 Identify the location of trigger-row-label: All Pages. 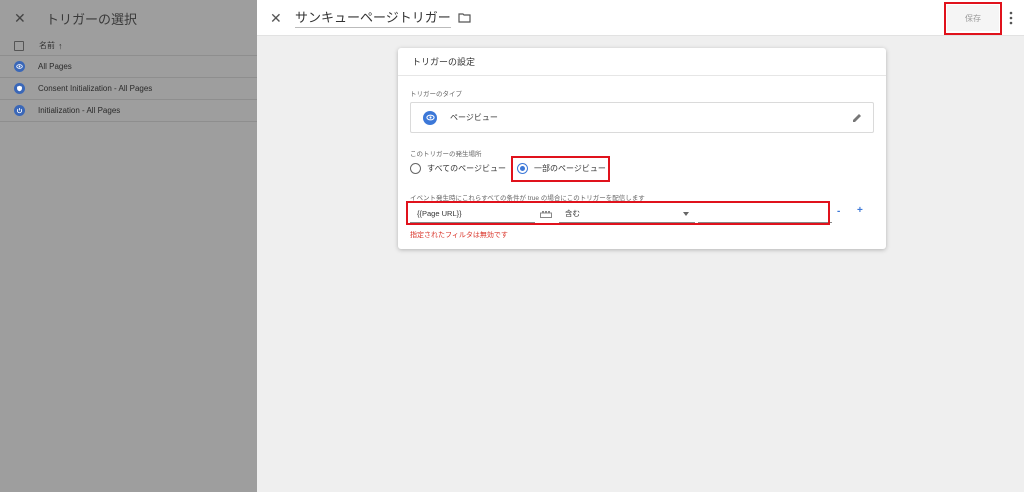
(55, 66).